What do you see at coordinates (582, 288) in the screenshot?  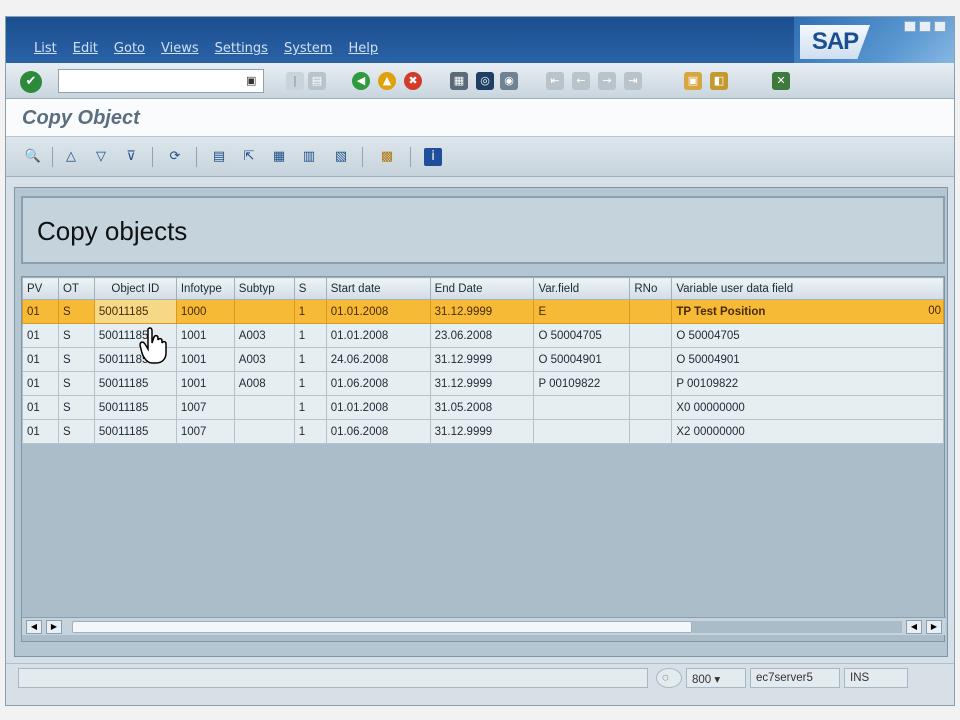 I see `column-header: Var.field` at bounding box center [582, 288].